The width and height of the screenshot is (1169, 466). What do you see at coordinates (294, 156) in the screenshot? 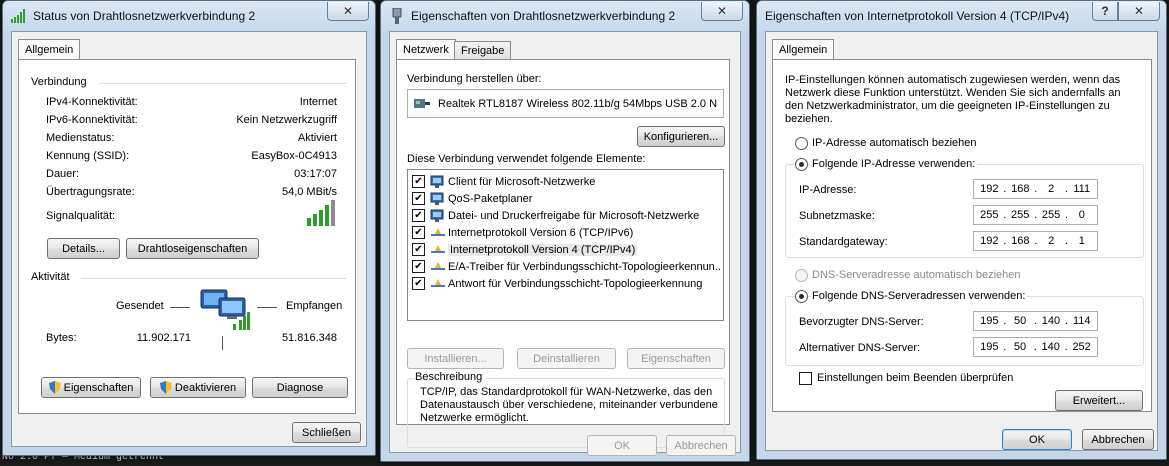
I see `ssid-value: EasyBox-0C4913` at bounding box center [294, 156].